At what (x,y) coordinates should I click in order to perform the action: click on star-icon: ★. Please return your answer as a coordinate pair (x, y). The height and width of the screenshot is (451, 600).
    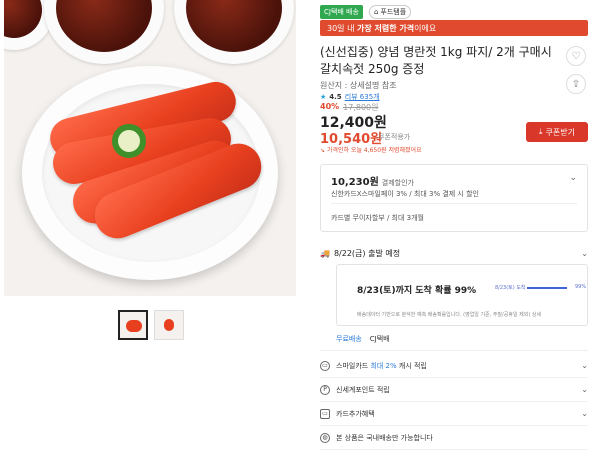
    Looking at the image, I should click on (323, 97).